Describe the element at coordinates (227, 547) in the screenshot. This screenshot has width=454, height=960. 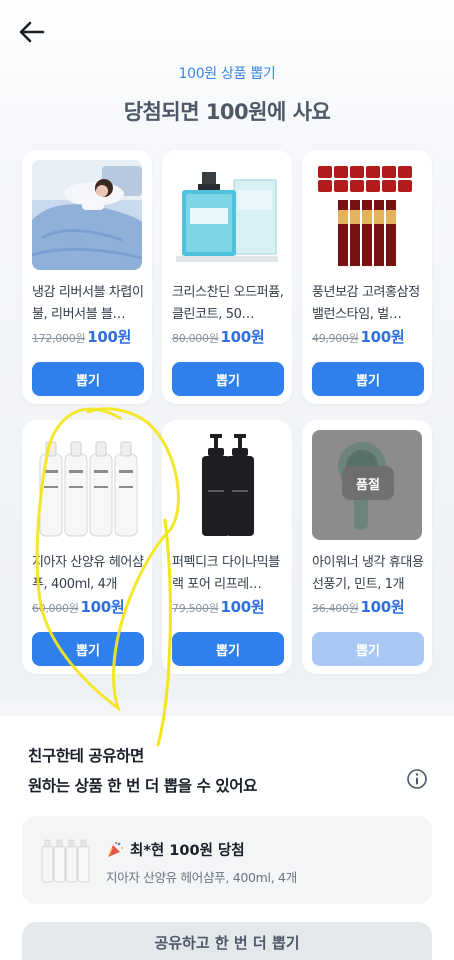
I see `product-card: 퍼펙디크 다이나믹블랙 포어 리프레… 79,500원 100원 뽑기` at that location.